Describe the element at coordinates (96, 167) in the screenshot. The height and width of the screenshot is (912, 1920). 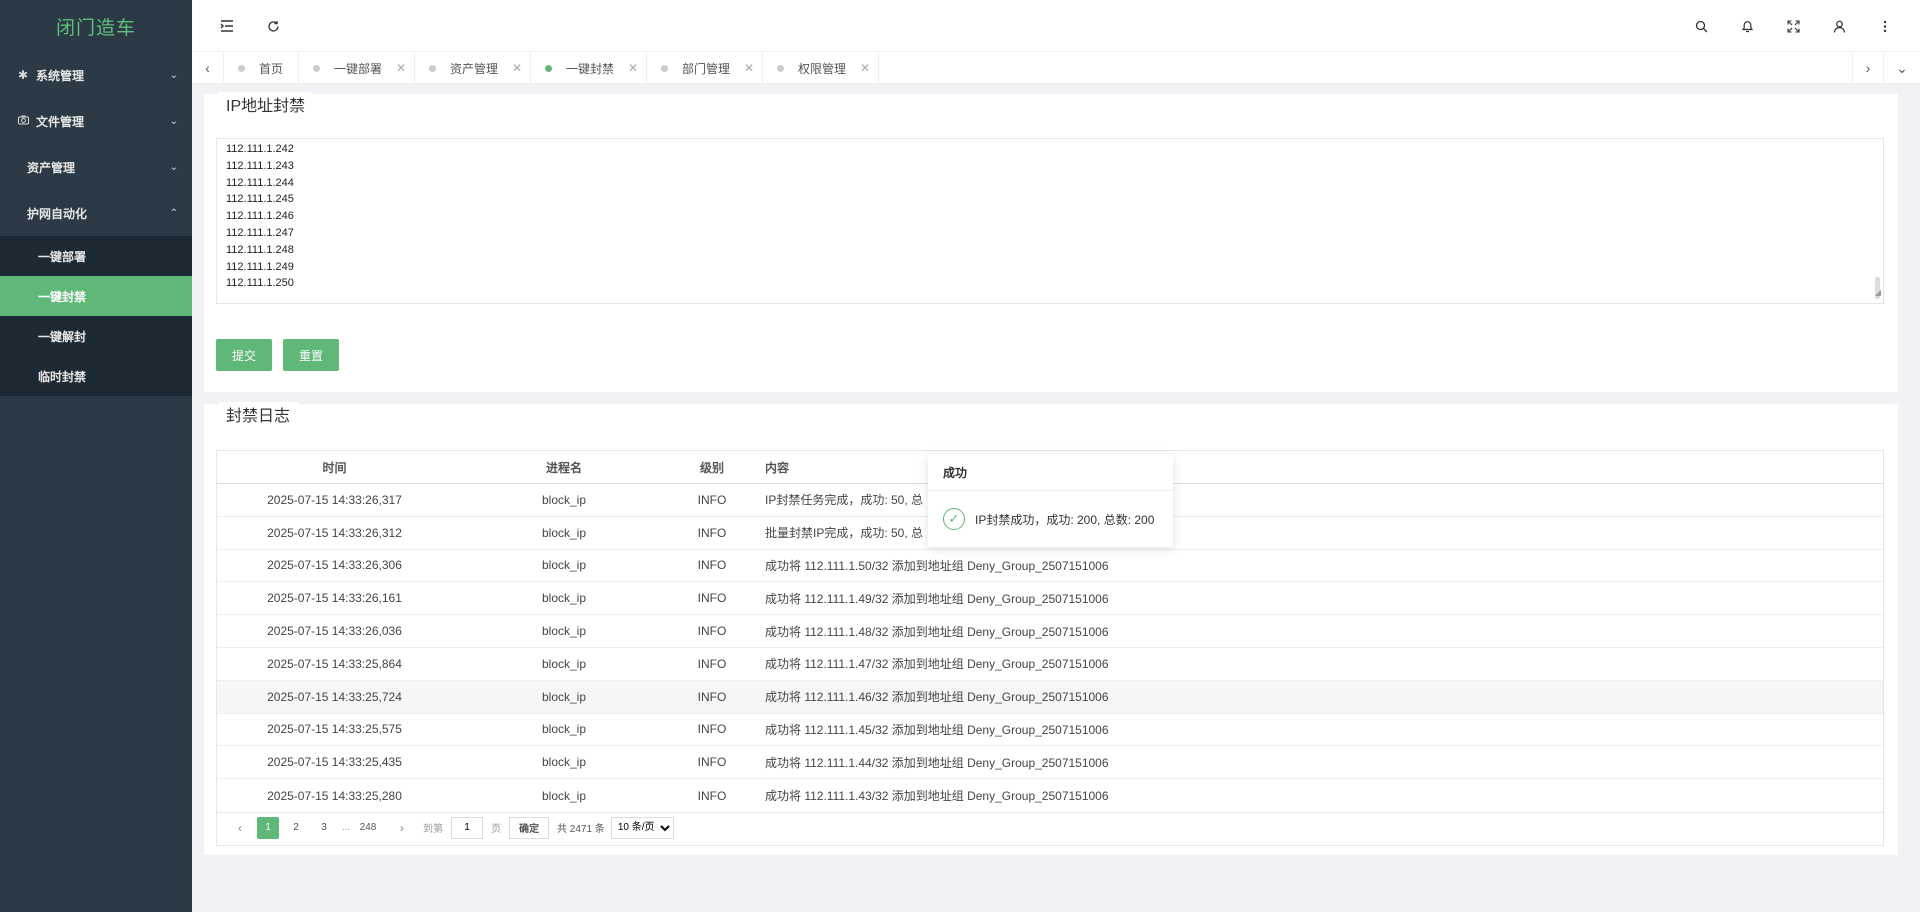
I see `sidebar-group-assets: 资产管理 ⌄` at that location.